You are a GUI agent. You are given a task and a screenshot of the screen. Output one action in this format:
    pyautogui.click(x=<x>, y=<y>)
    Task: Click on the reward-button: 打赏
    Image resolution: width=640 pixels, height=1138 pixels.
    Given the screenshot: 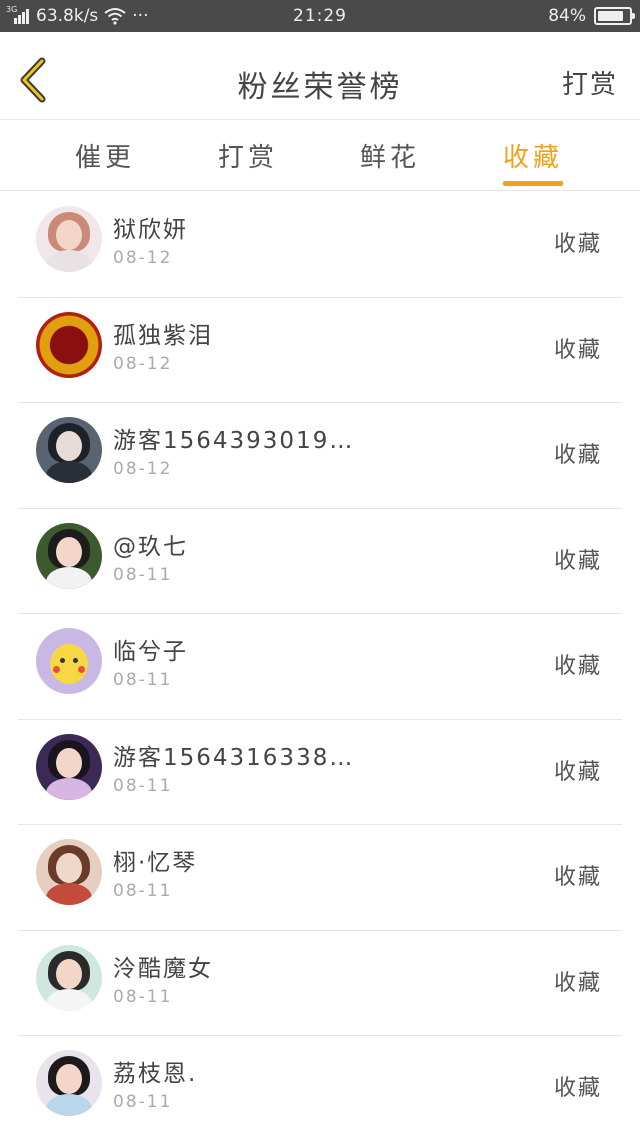 What is the action you would take?
    pyautogui.click(x=590, y=82)
    